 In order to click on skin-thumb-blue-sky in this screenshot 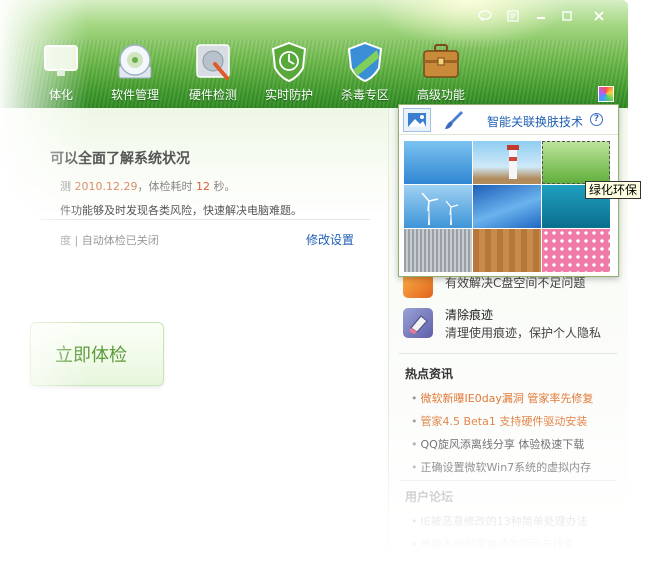, I will do `click(438, 162)`.